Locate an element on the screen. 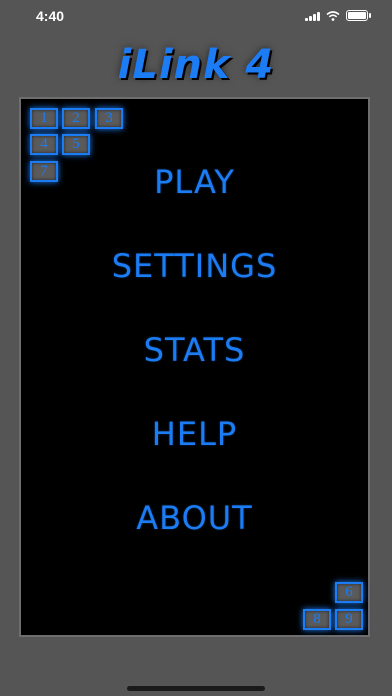  level-tile-2: 2 is located at coordinates (76, 118).